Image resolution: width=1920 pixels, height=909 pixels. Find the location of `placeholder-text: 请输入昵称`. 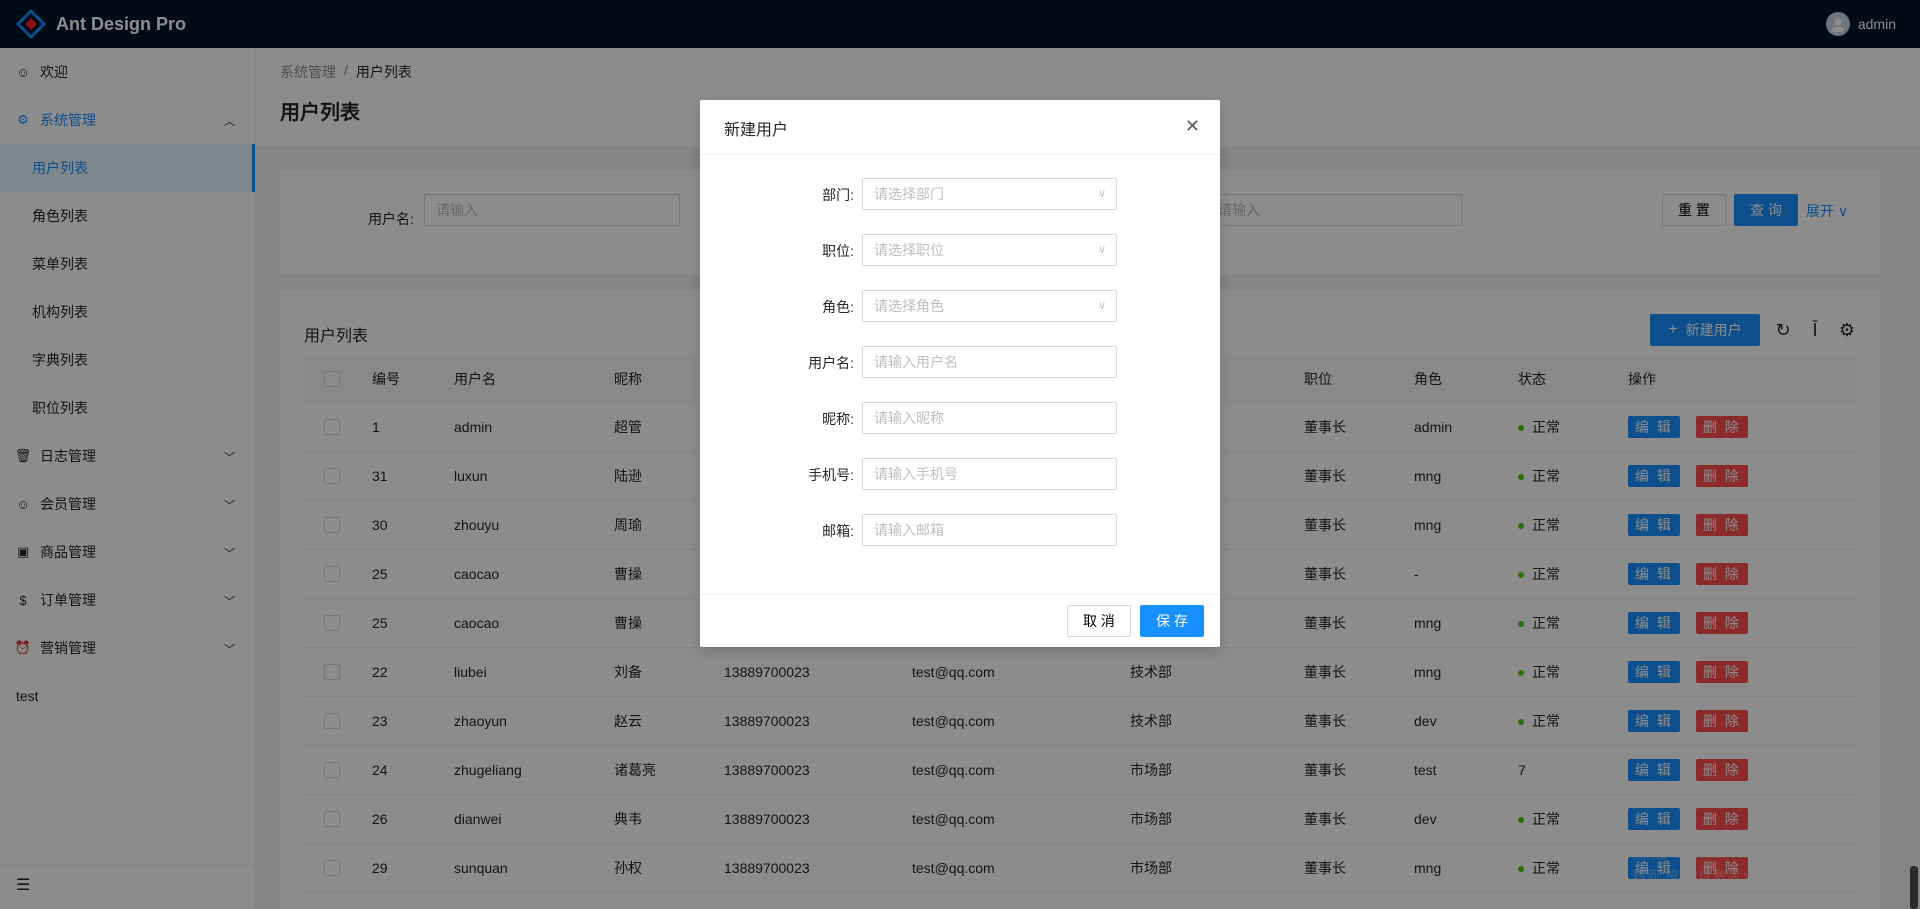

placeholder-text: 请输入昵称 is located at coordinates (909, 418).